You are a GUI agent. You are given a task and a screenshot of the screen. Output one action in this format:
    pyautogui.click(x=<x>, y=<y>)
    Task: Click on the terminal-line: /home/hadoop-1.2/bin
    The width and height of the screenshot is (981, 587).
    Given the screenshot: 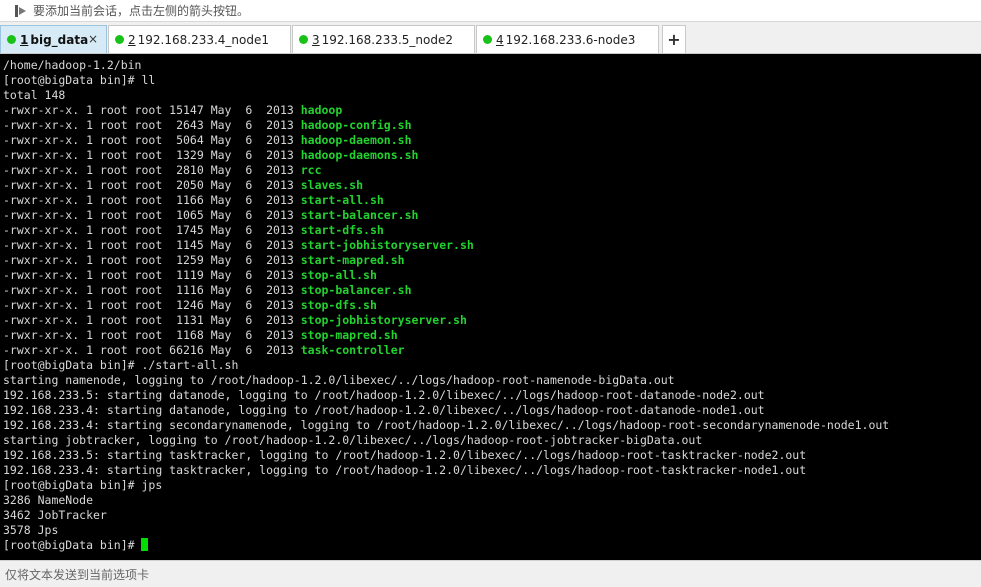 What is the action you would take?
    pyautogui.click(x=492, y=65)
    